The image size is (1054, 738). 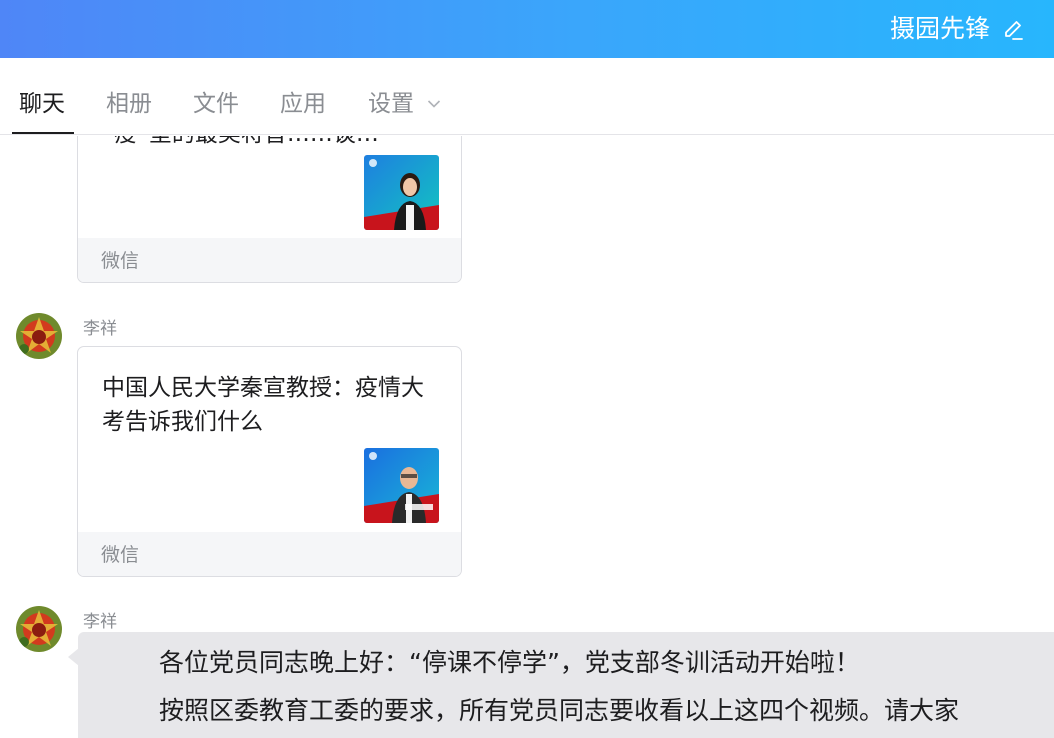 I want to click on card-title: 中国人民大学秦宣教授：疫情大考告诉我们什么, so click(x=263, y=405).